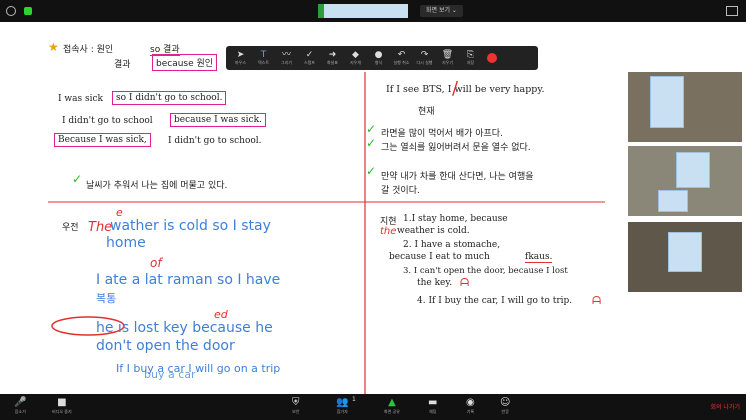 This screenshot has width=746, height=420. I want to click on annotation-bts-slash: /, so click(455, 88).